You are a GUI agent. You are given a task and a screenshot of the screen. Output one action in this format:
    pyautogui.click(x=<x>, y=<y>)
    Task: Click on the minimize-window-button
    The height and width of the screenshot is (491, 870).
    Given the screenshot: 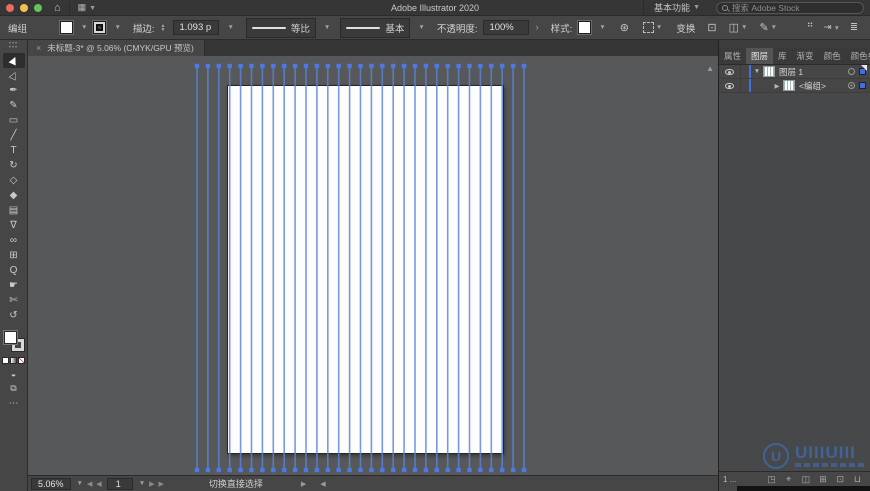 What is the action you would take?
    pyautogui.click(x=24, y=7)
    